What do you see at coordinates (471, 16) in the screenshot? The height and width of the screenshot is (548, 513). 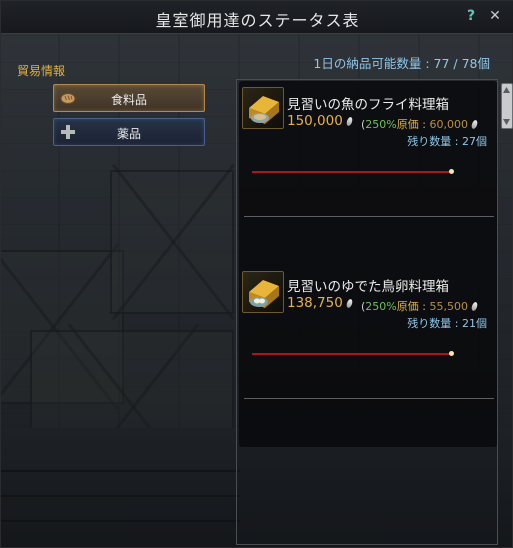 I see `help-button: ?` at bounding box center [471, 16].